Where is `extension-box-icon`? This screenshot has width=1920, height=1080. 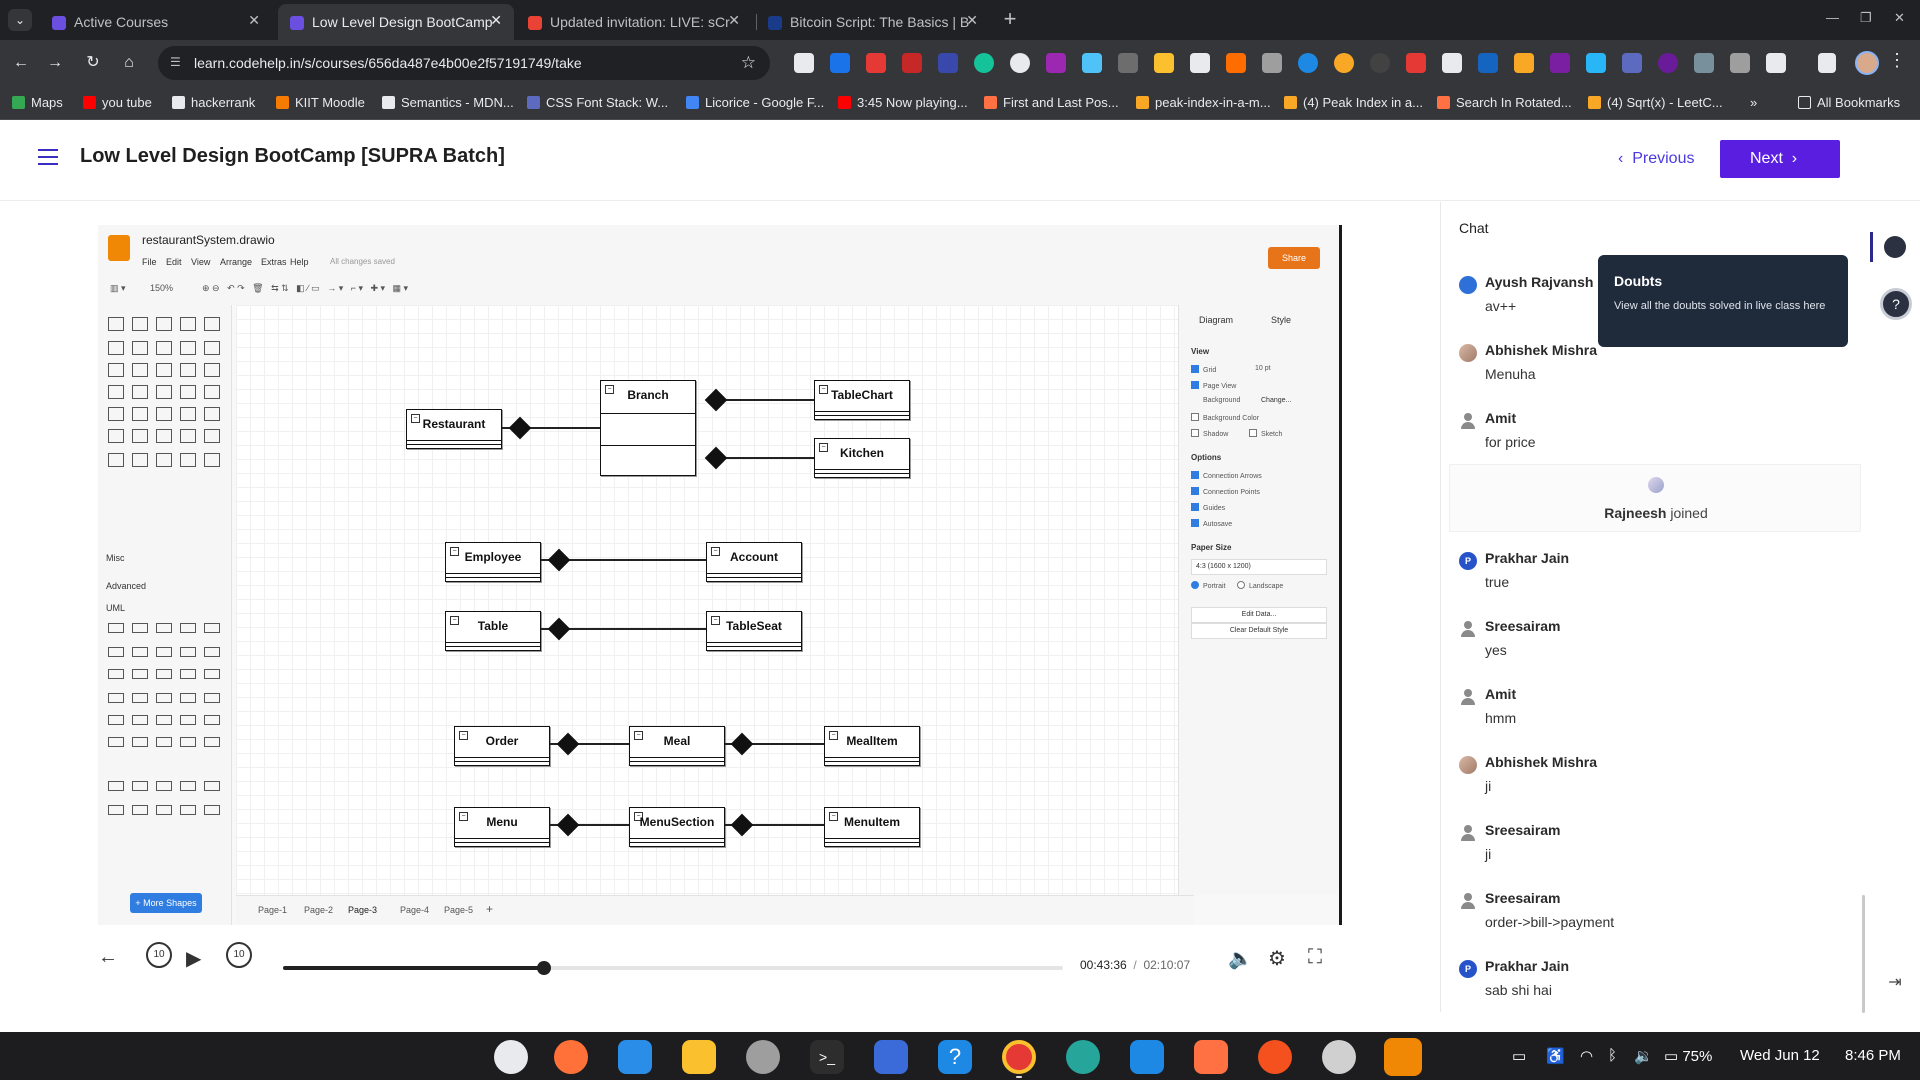 extension-box-icon is located at coordinates (1632, 63).